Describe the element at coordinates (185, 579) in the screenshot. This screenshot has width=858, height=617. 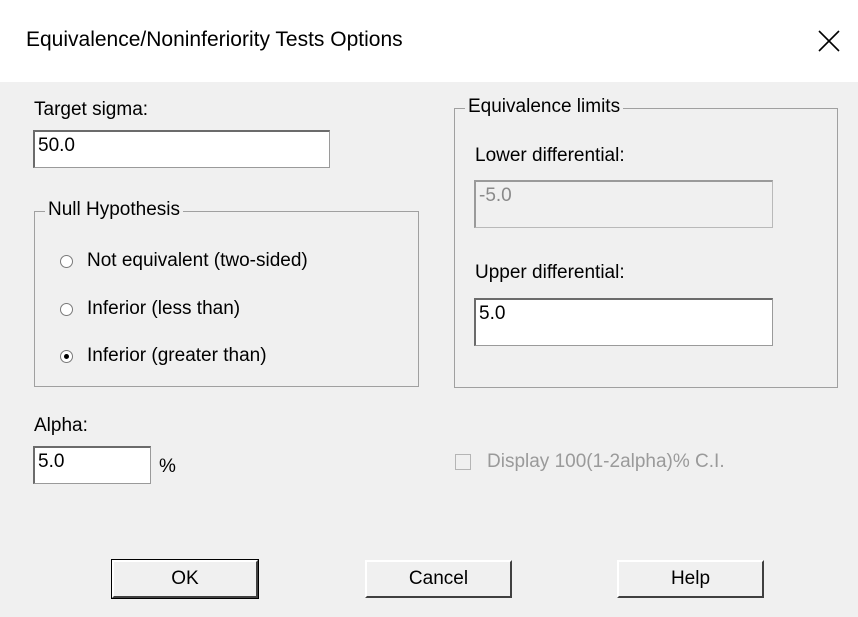
I see `ok-button: OK` at that location.